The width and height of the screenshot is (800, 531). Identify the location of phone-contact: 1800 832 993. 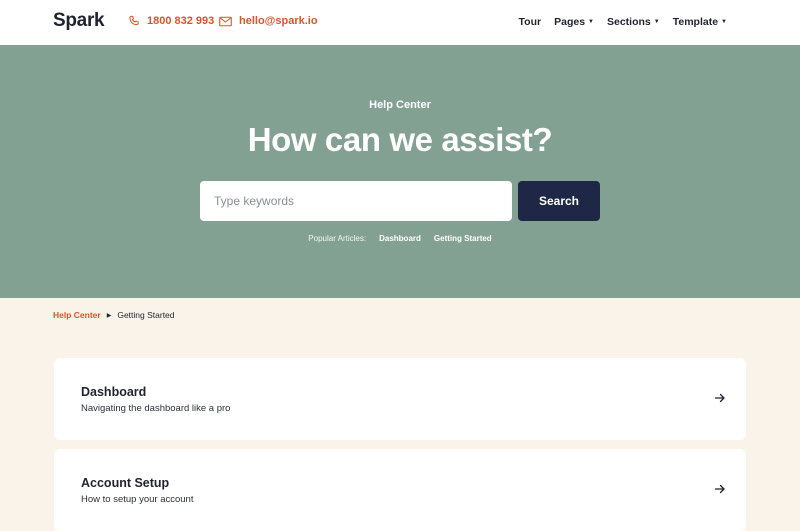
(171, 21).